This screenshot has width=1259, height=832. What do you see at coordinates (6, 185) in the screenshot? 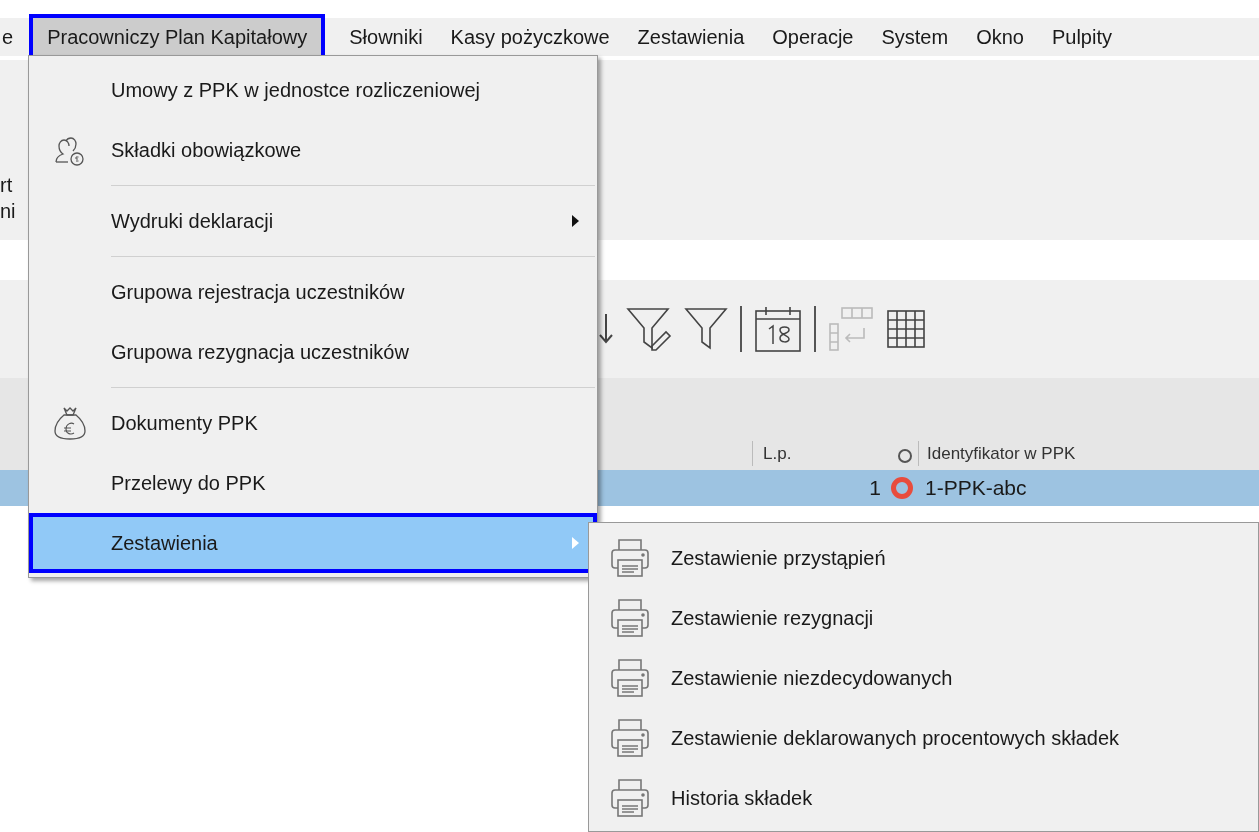
I see `side-label: rt` at bounding box center [6, 185].